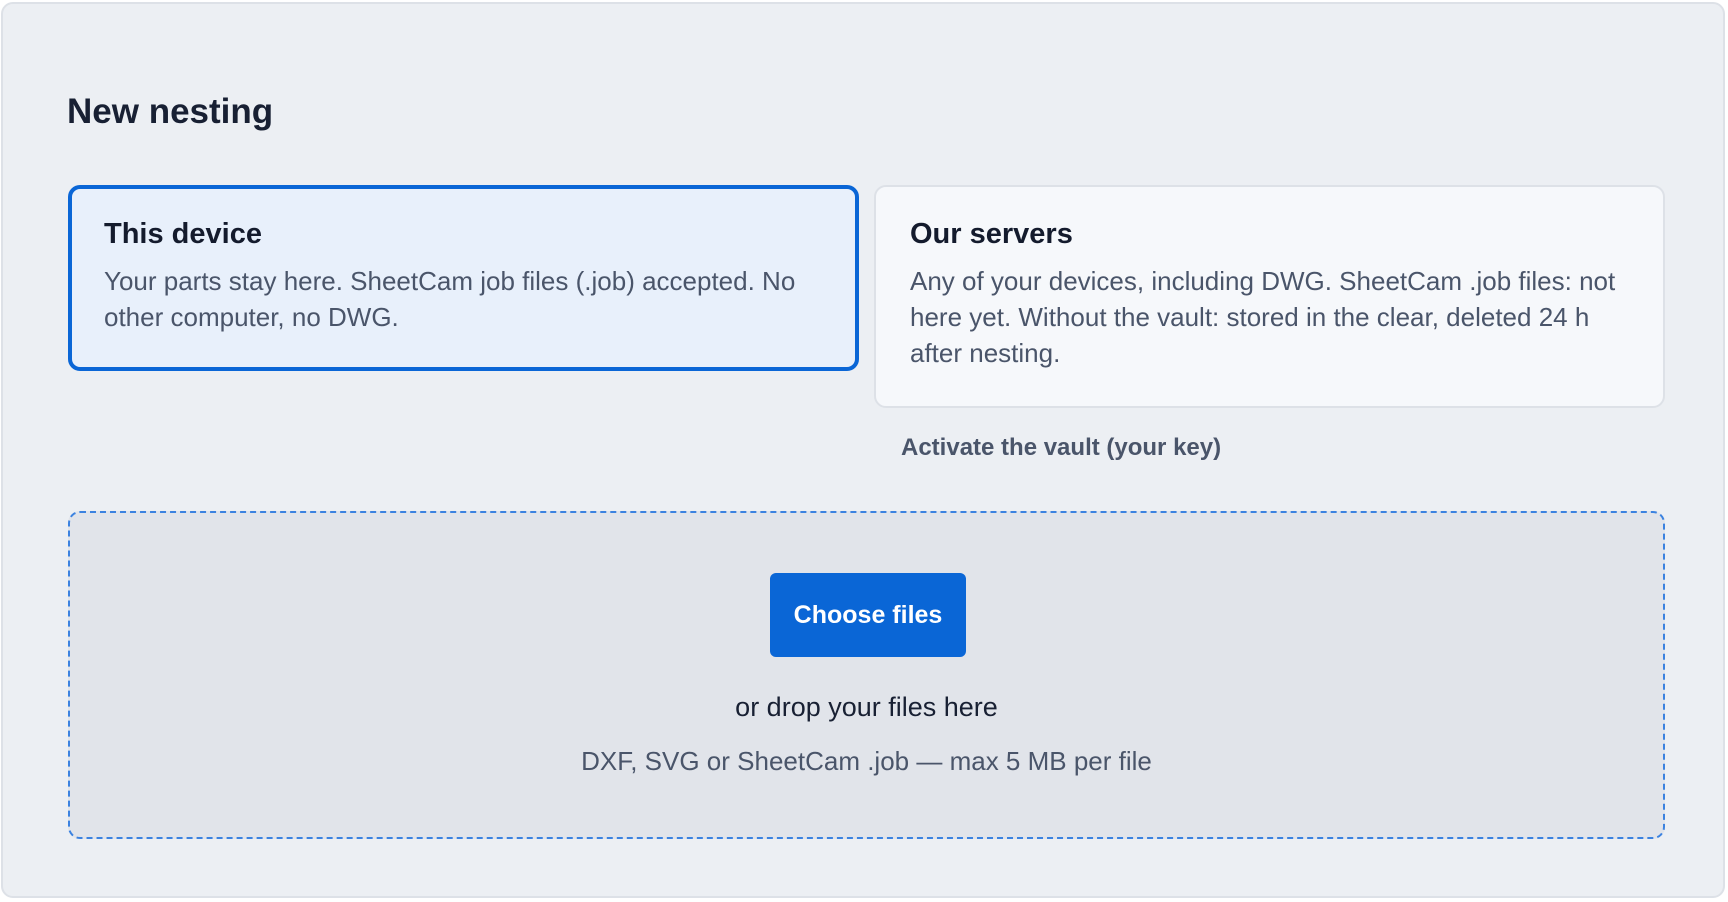  Describe the element at coordinates (991, 234) in the screenshot. I see `option-title: Our servers` at that location.